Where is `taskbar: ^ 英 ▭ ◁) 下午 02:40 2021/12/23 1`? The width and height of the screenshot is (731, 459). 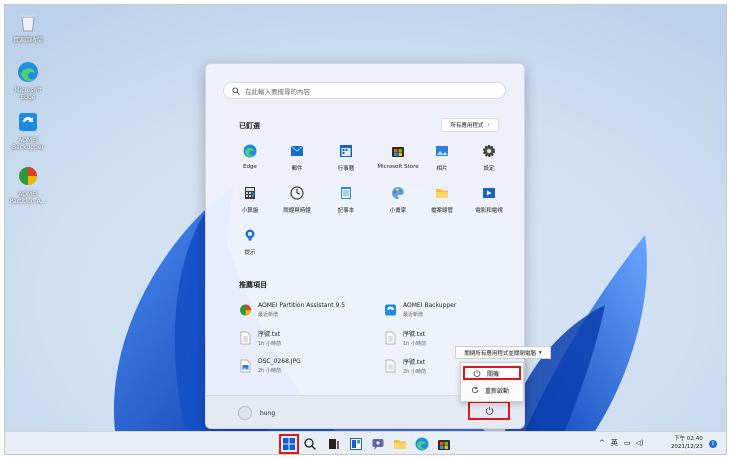
taskbar: ^ 英 ▭ ◁) 下午 02:40 2021/12/23 1 is located at coordinates (365, 442).